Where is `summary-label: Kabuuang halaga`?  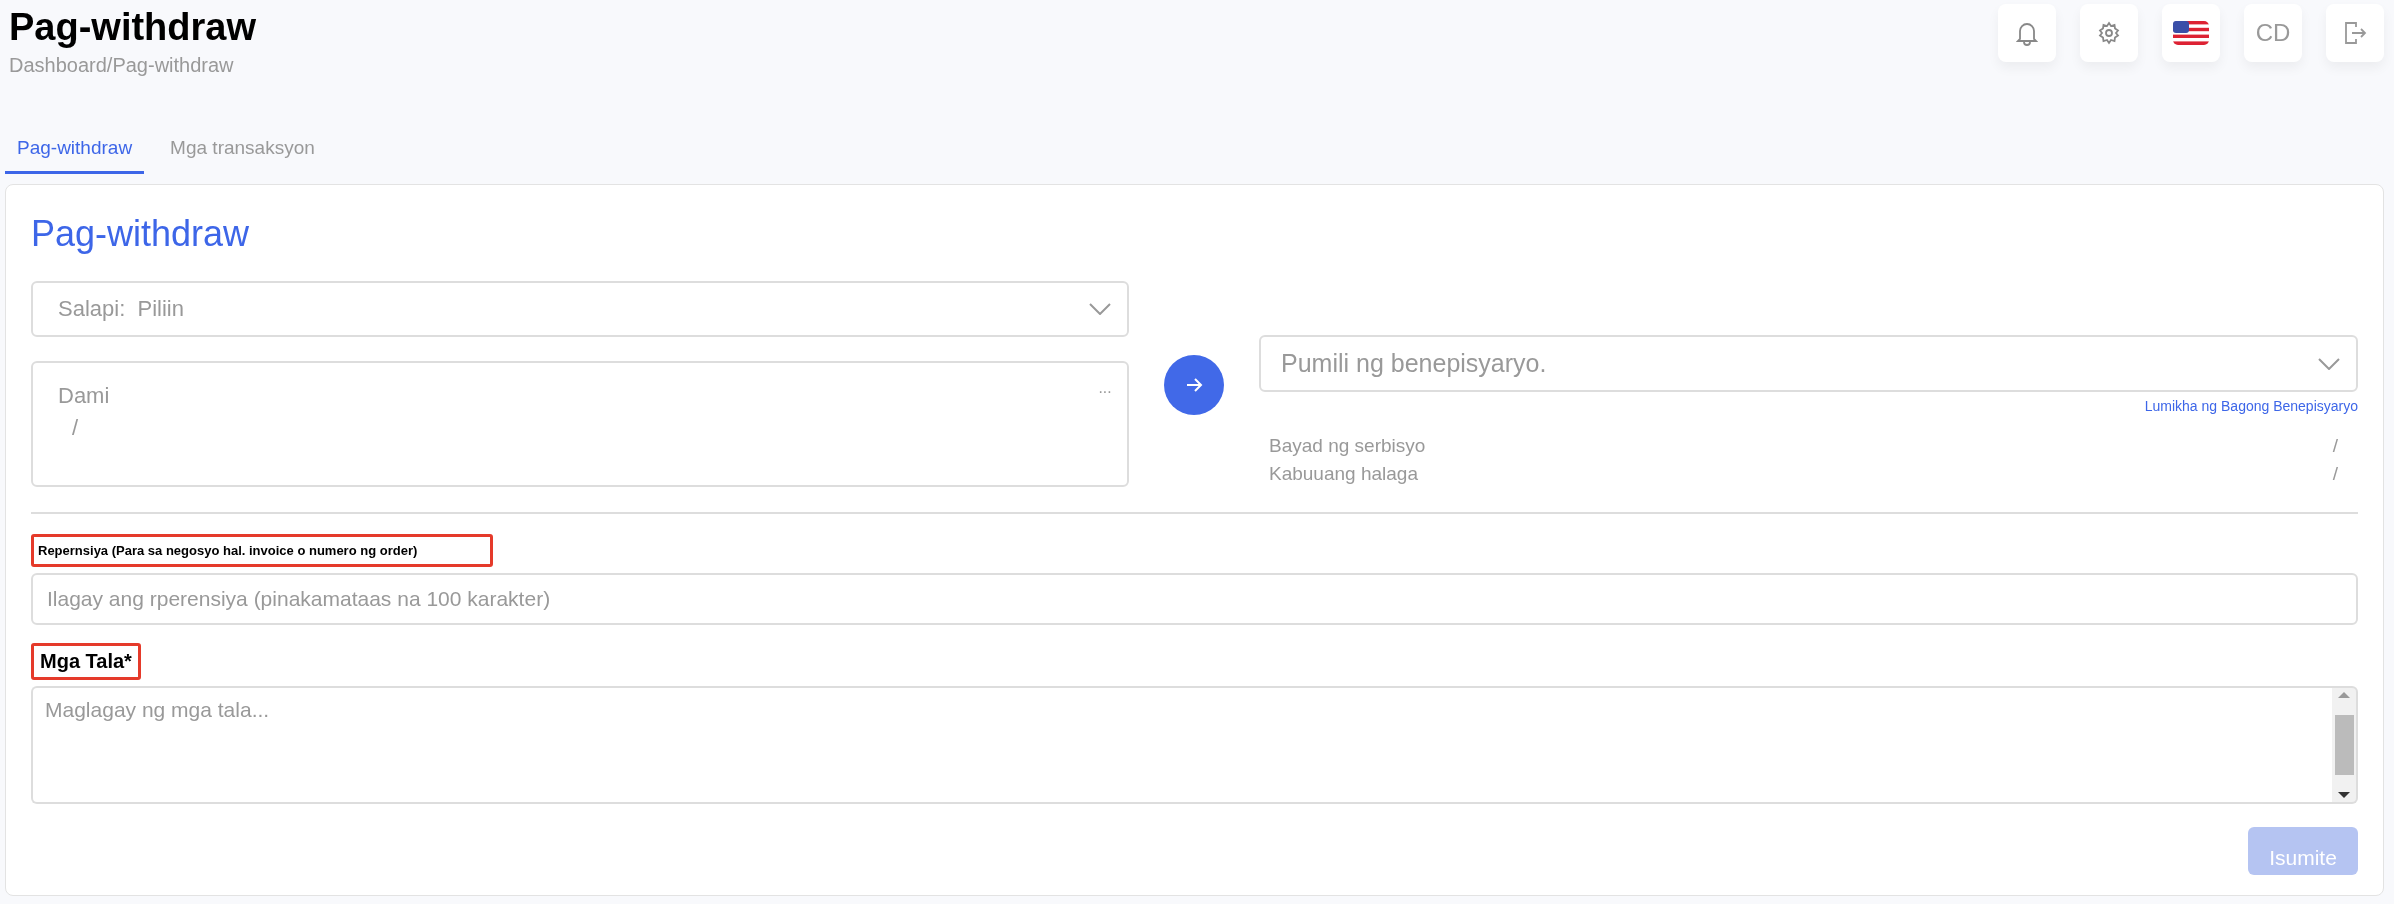 summary-label: Kabuuang halaga is located at coordinates (1343, 474).